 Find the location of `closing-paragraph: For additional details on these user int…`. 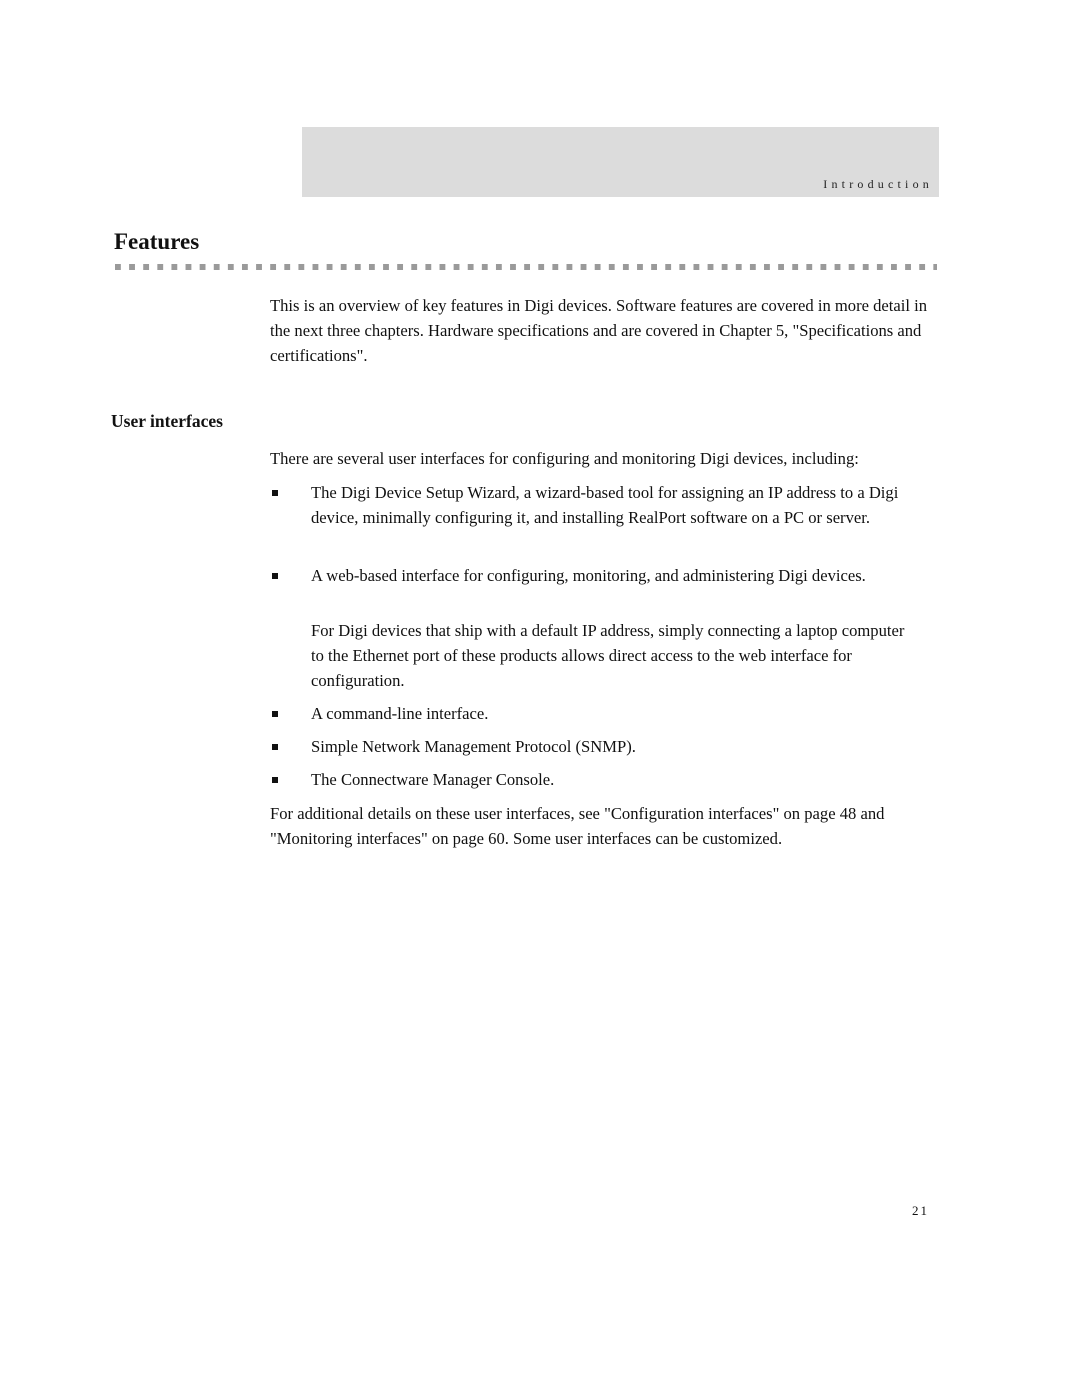

closing-paragraph: For additional details on these user int… is located at coordinates (577, 826).